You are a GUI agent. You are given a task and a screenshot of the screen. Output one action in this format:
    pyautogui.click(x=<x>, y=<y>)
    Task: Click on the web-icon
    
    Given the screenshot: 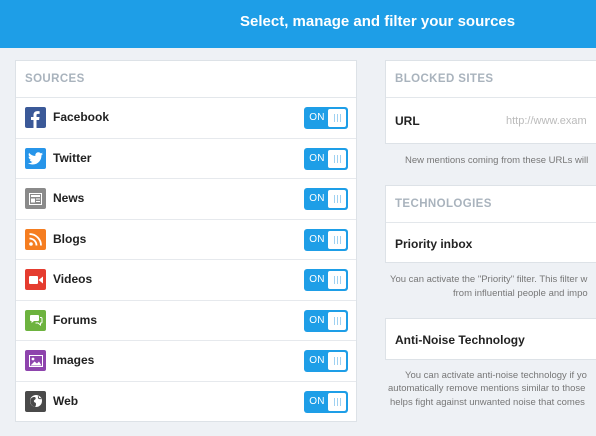 What is the action you would take?
    pyautogui.click(x=35, y=401)
    